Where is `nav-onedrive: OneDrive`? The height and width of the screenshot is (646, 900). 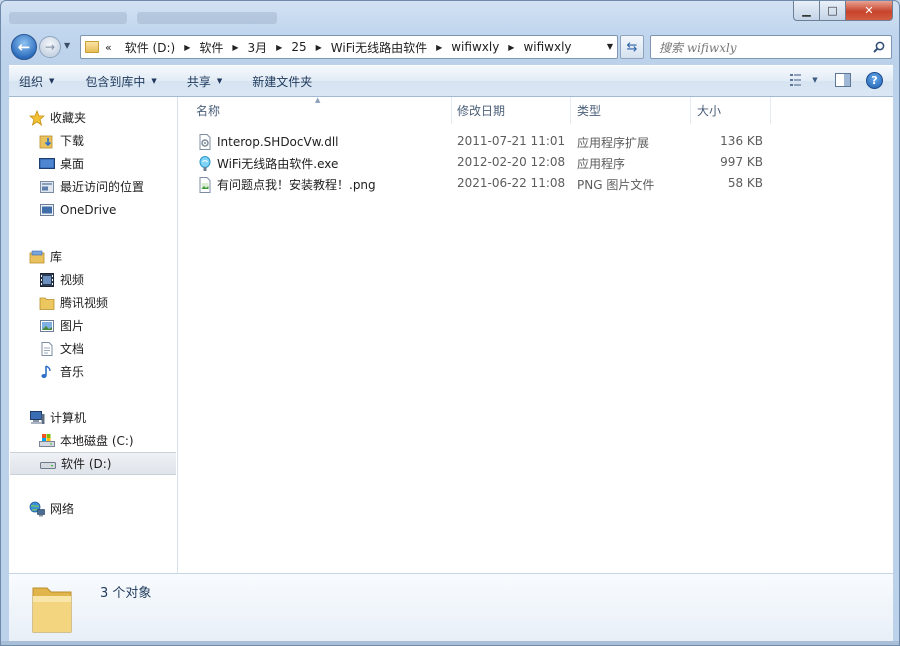
nav-onedrive: OneDrive is located at coordinates (93, 209).